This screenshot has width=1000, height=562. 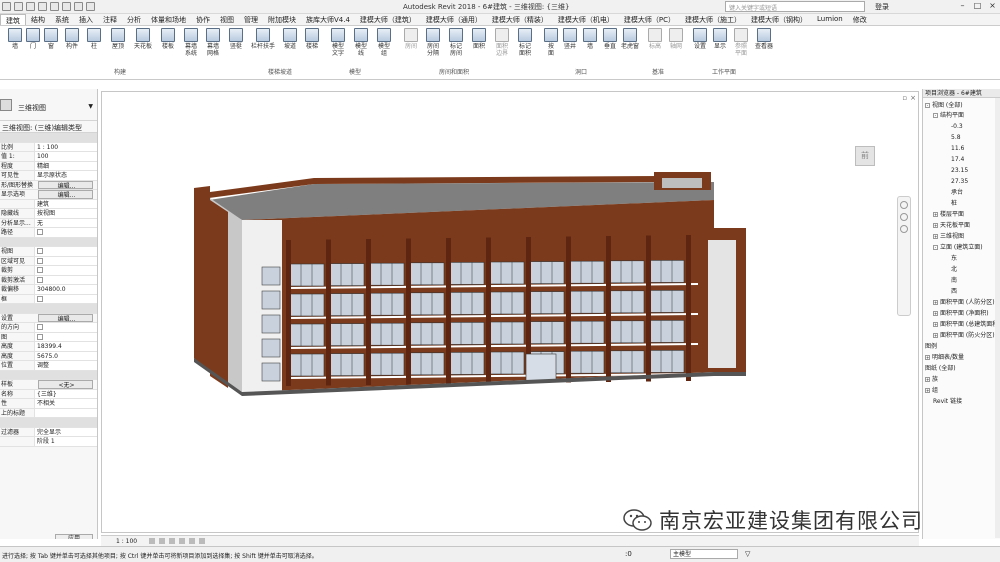 What do you see at coordinates (954, 258) in the screenshot?
I see `browser-node: 东` at bounding box center [954, 258].